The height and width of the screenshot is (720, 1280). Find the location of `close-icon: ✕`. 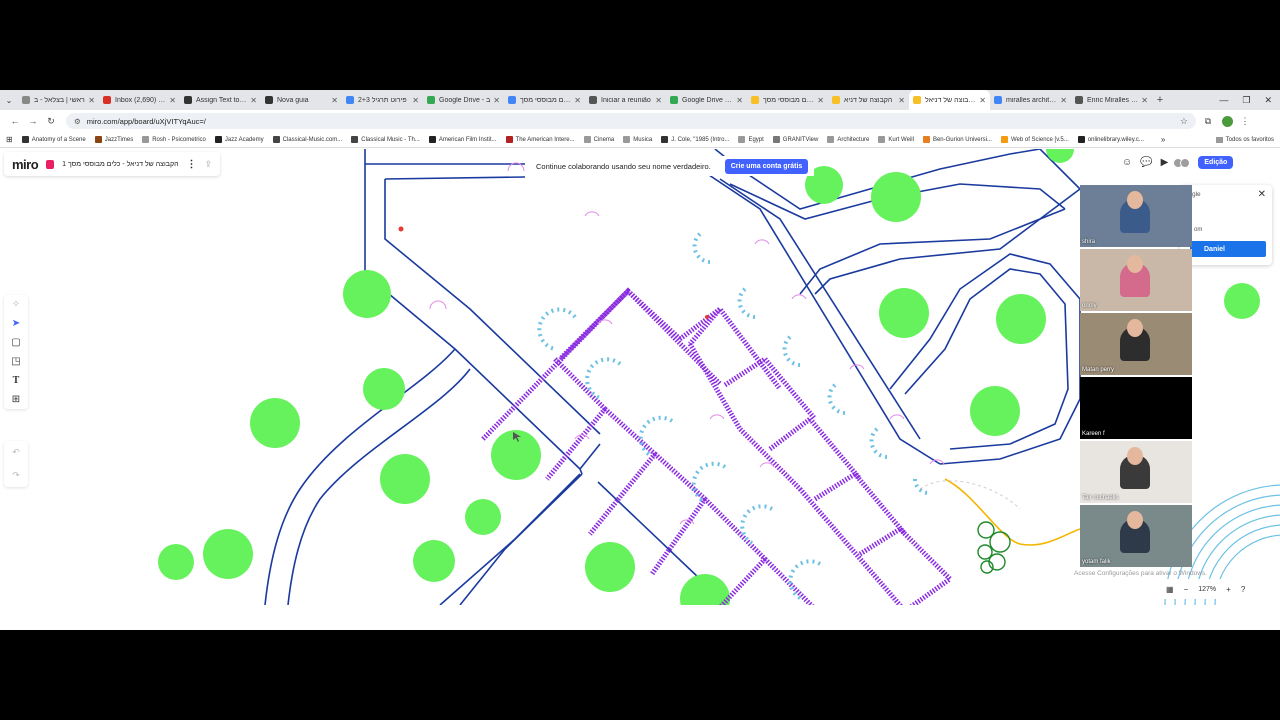

close-icon: ✕ is located at coordinates (1262, 194).